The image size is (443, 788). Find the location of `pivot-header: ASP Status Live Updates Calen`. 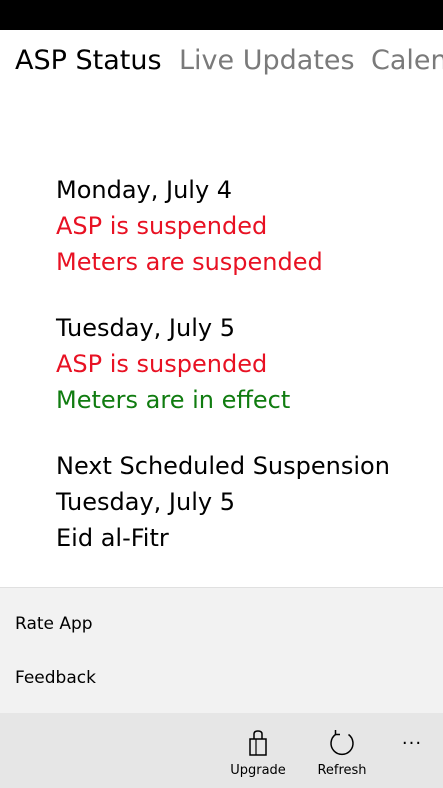

pivot-header: ASP Status Live Updates Calen is located at coordinates (221, 62).